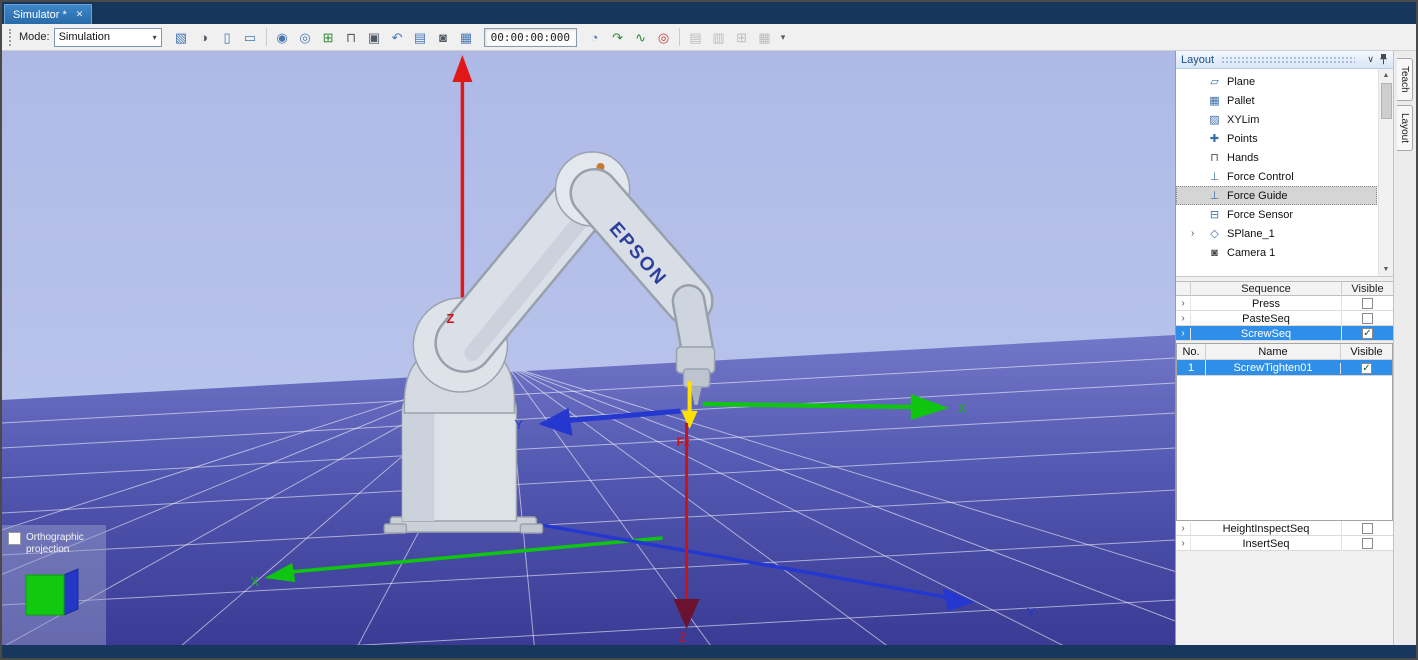 The width and height of the screenshot is (1418, 660). What do you see at coordinates (1284, 543) in the screenshot?
I see `sequence-row-insertseq: › InsertSeq` at bounding box center [1284, 543].